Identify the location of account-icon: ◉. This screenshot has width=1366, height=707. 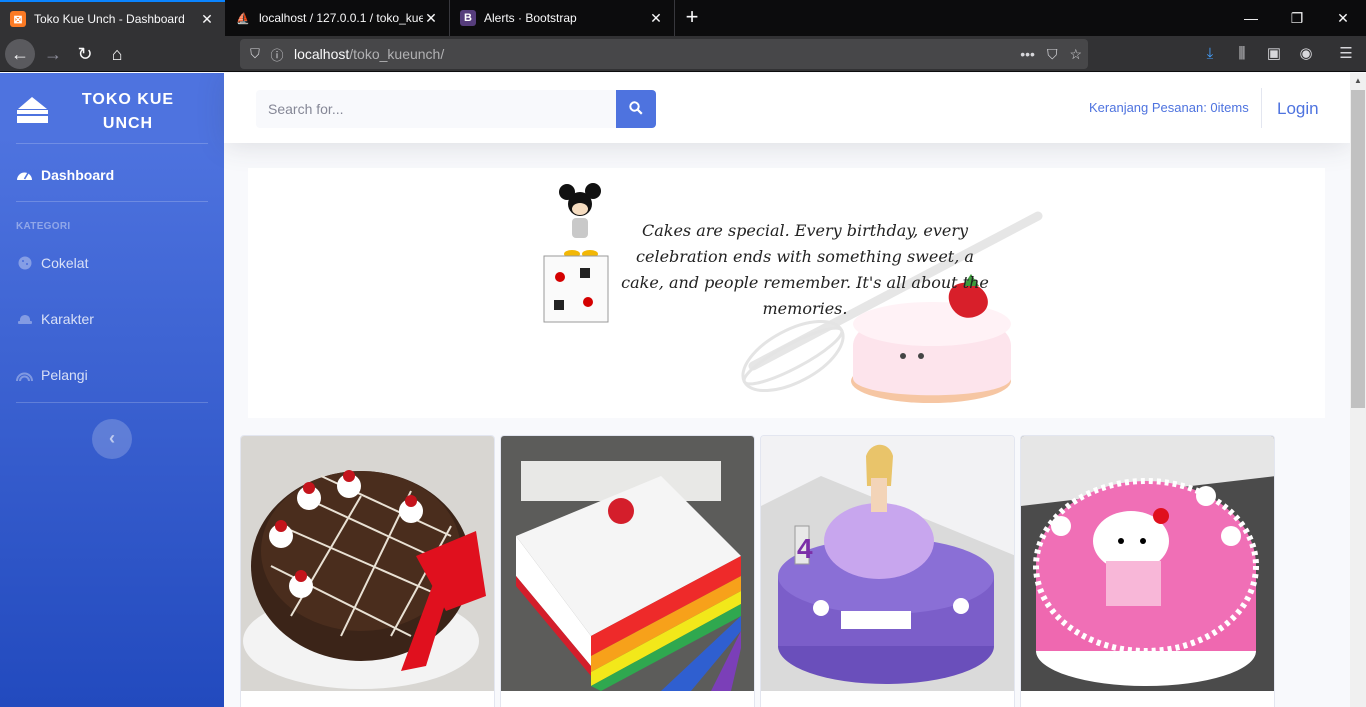
(1306, 54).